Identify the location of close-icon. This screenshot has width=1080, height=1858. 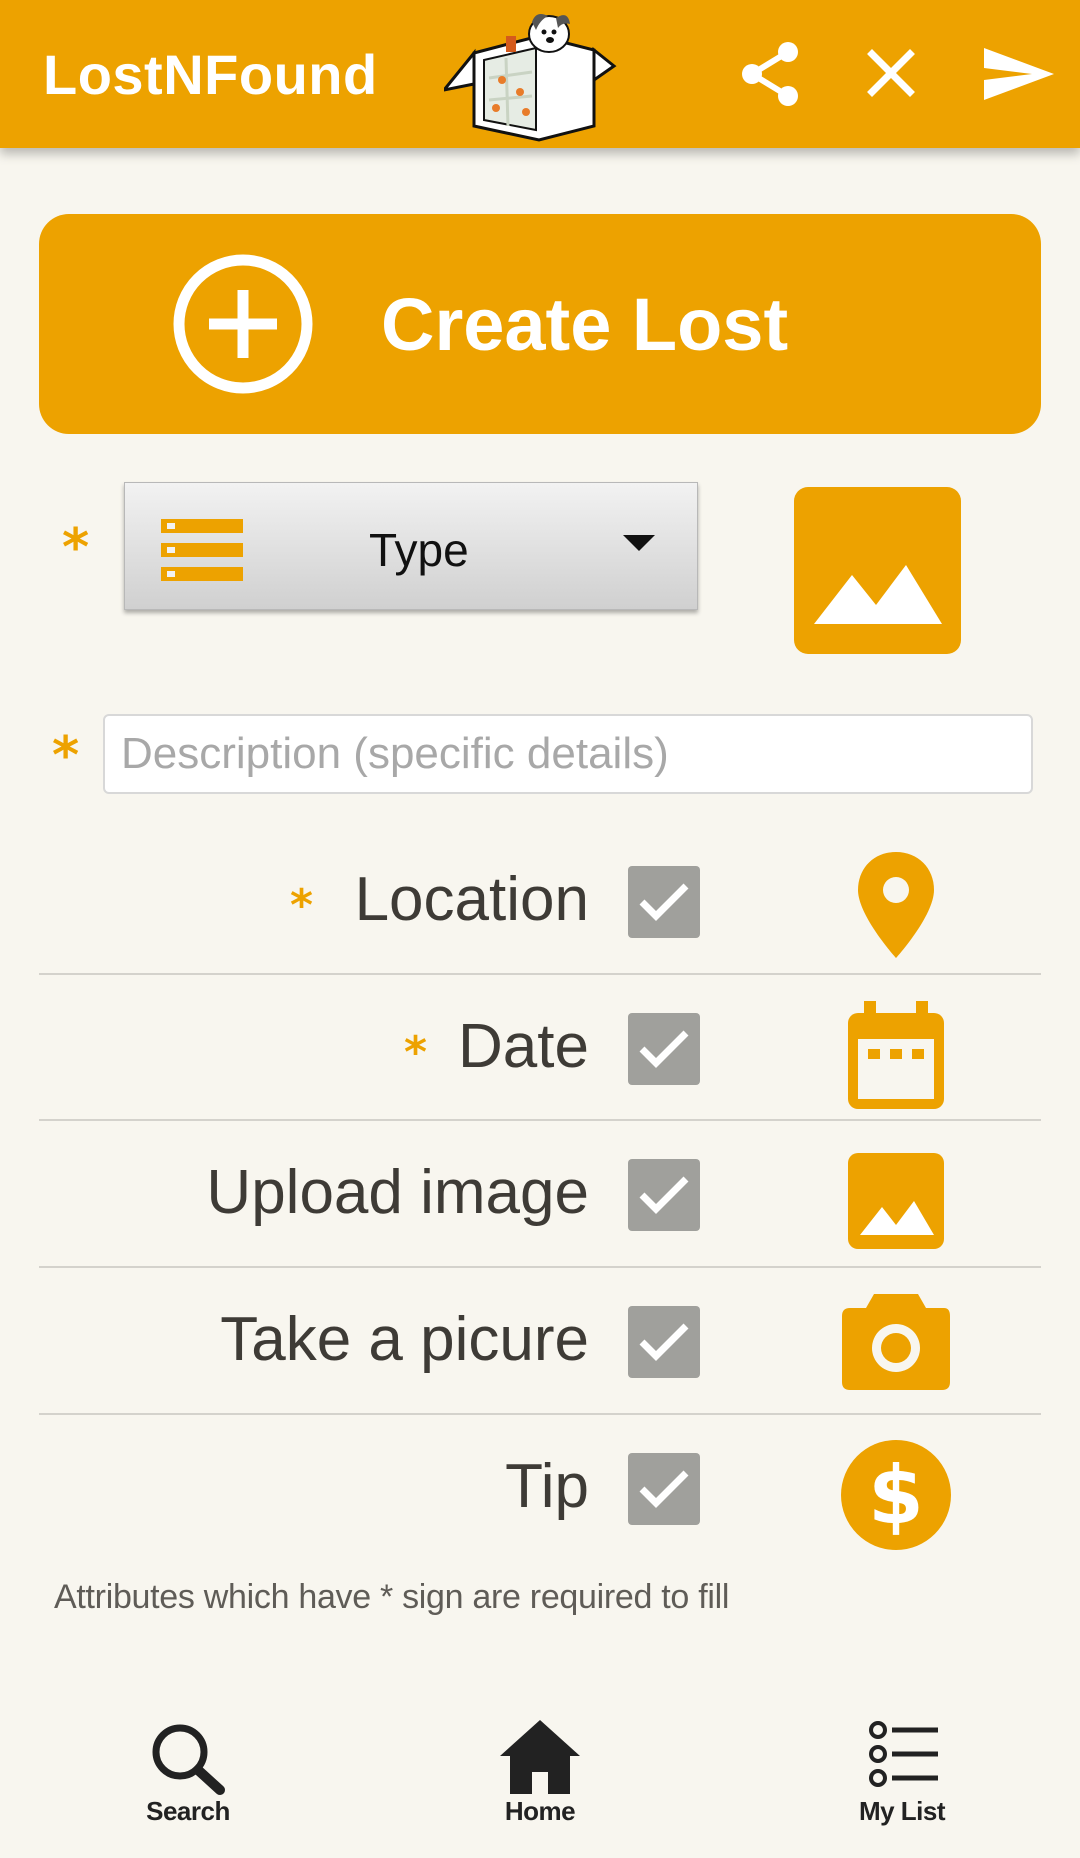
(891, 73).